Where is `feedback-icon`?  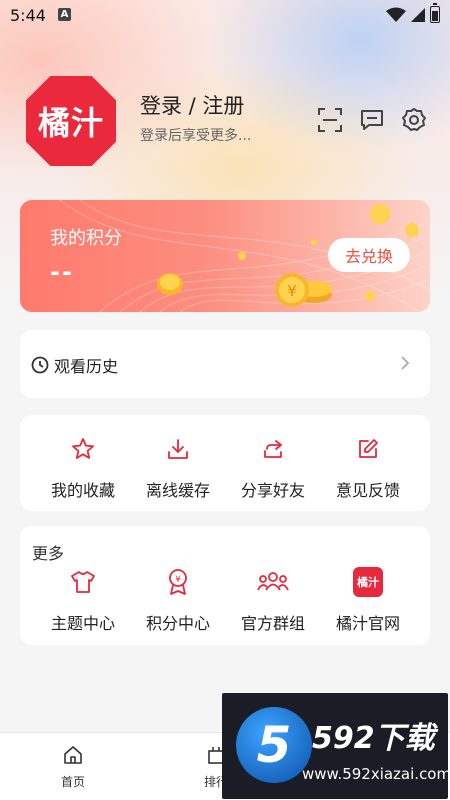 feedback-icon is located at coordinates (368, 449).